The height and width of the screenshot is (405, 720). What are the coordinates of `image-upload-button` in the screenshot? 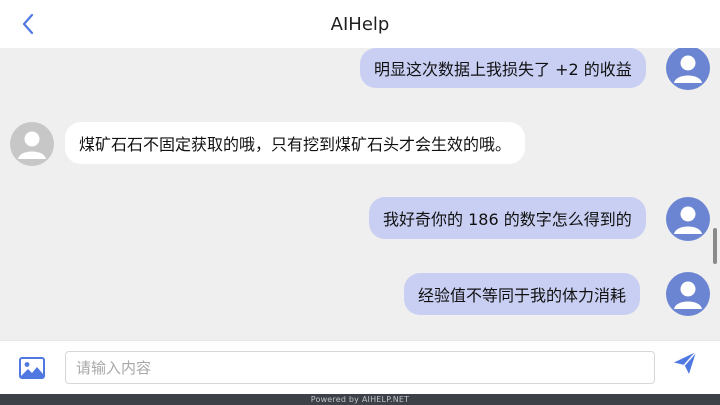 It's located at (32, 368).